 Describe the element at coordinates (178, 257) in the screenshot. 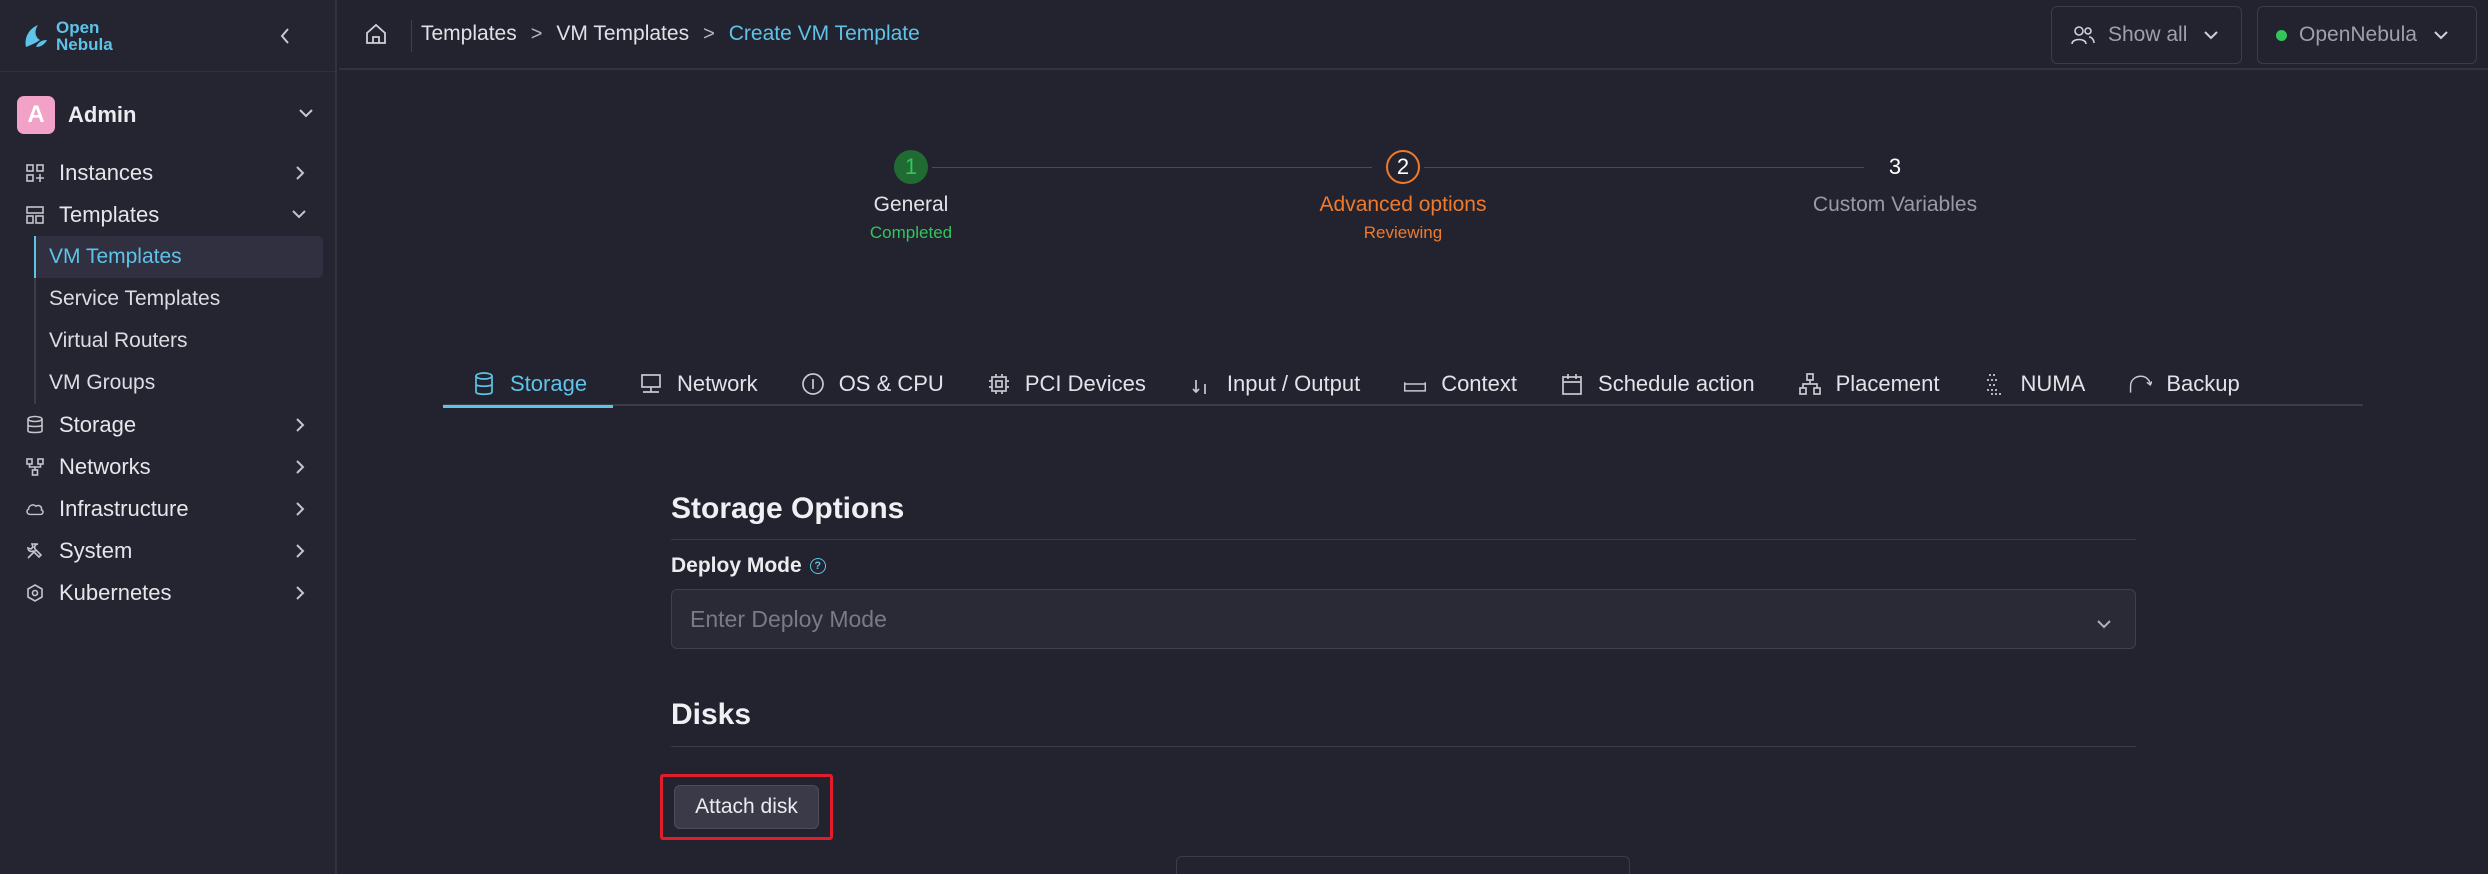

I see `sidebar-item-vm-templates: VM Templates` at that location.